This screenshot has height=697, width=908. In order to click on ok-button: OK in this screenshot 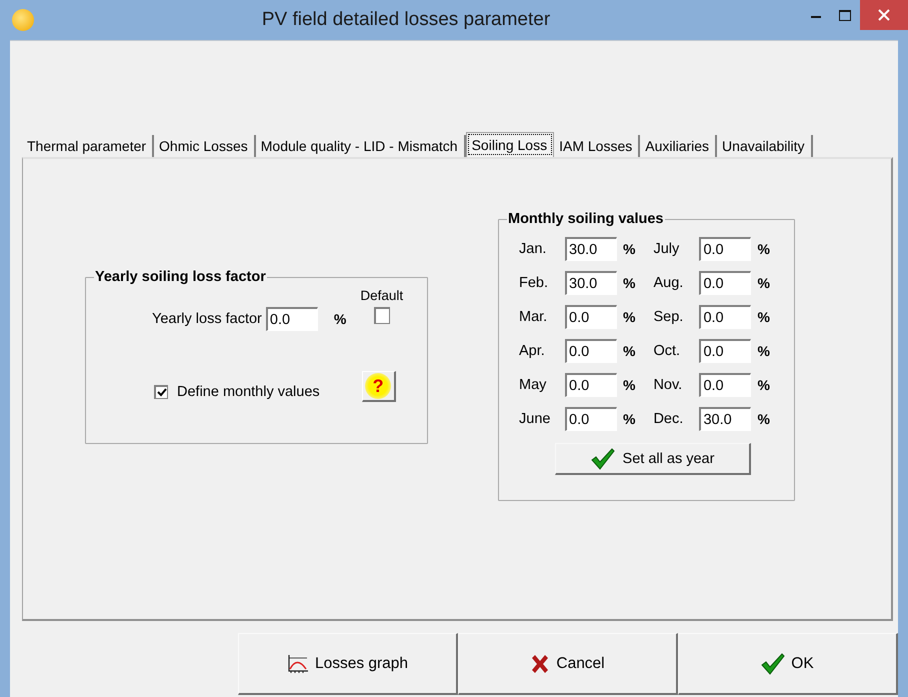, I will do `click(788, 664)`.